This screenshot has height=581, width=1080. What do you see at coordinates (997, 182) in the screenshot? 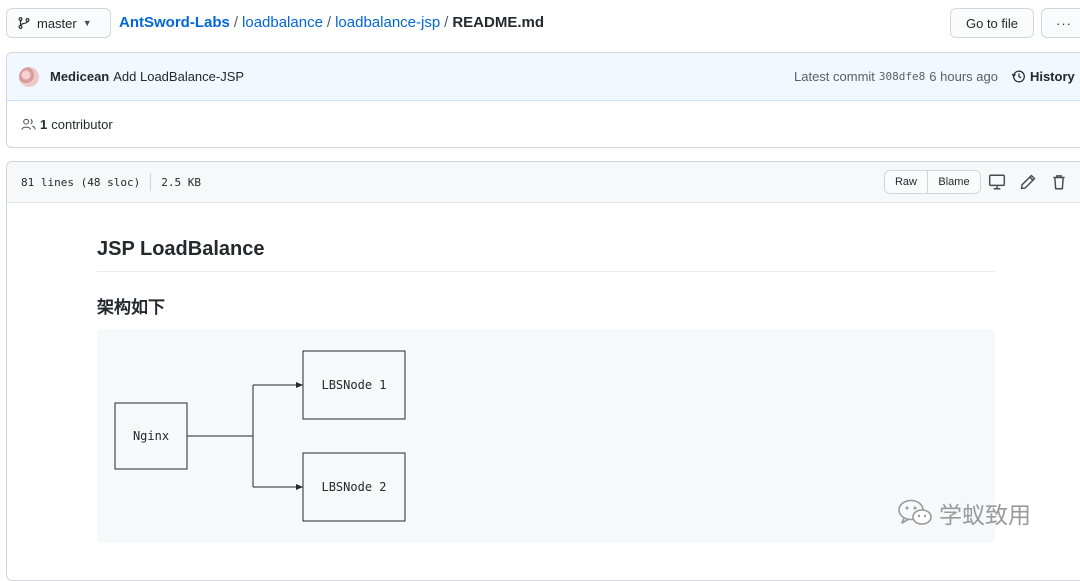
I see `desktop-icon` at bounding box center [997, 182].